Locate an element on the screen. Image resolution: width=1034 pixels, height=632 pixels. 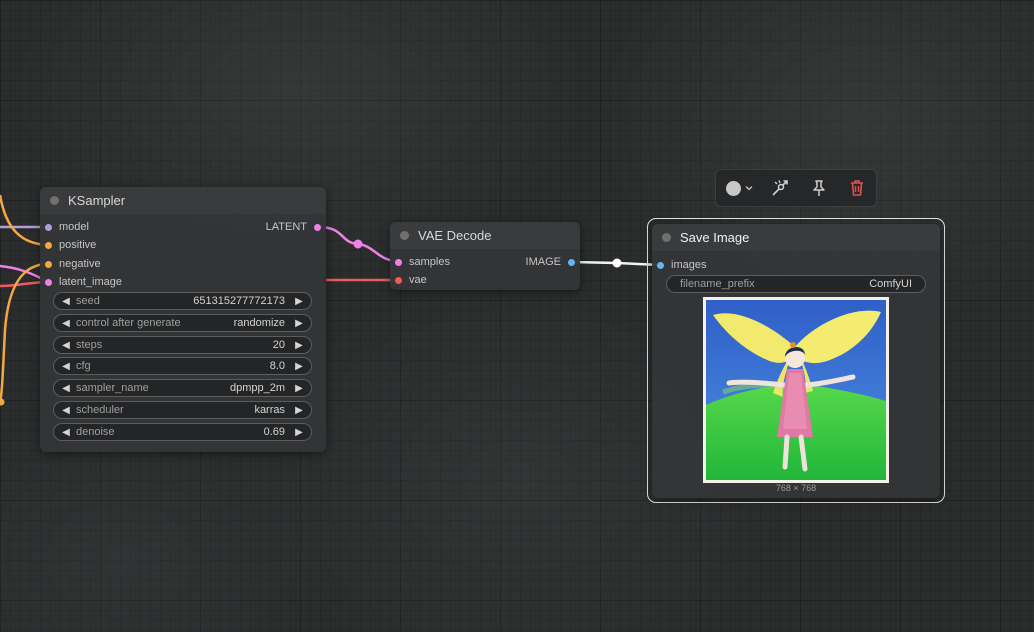
widget-value: 8.0 is located at coordinates (277, 366).